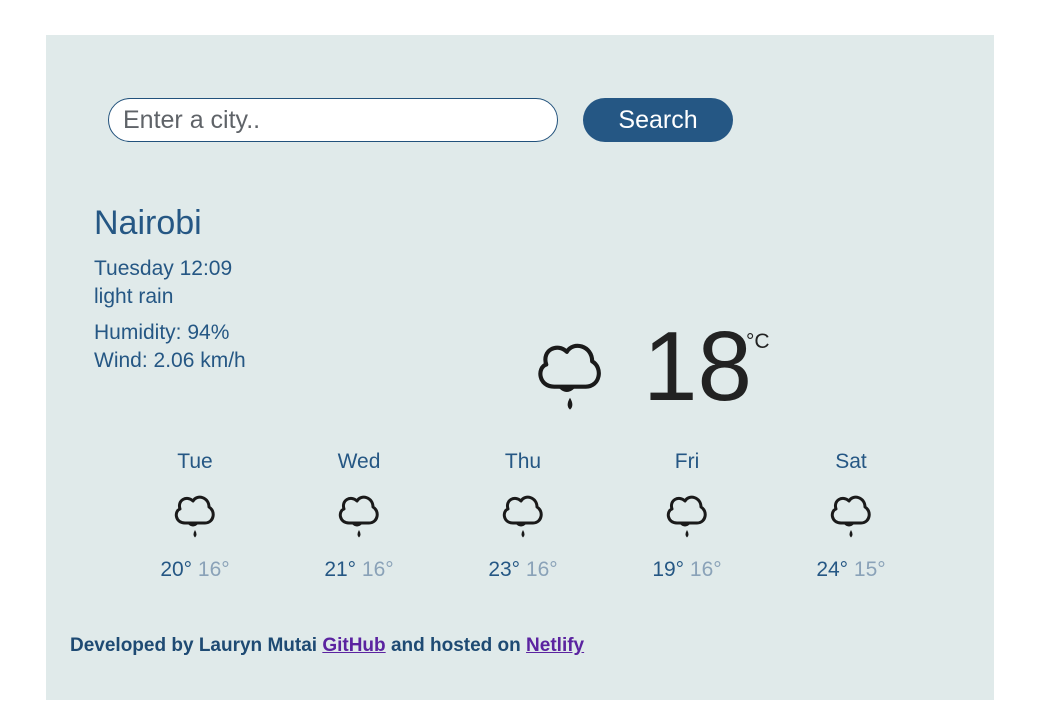  Describe the element at coordinates (359, 570) in the screenshot. I see `forecast-temperatures: 21° 16°` at that location.